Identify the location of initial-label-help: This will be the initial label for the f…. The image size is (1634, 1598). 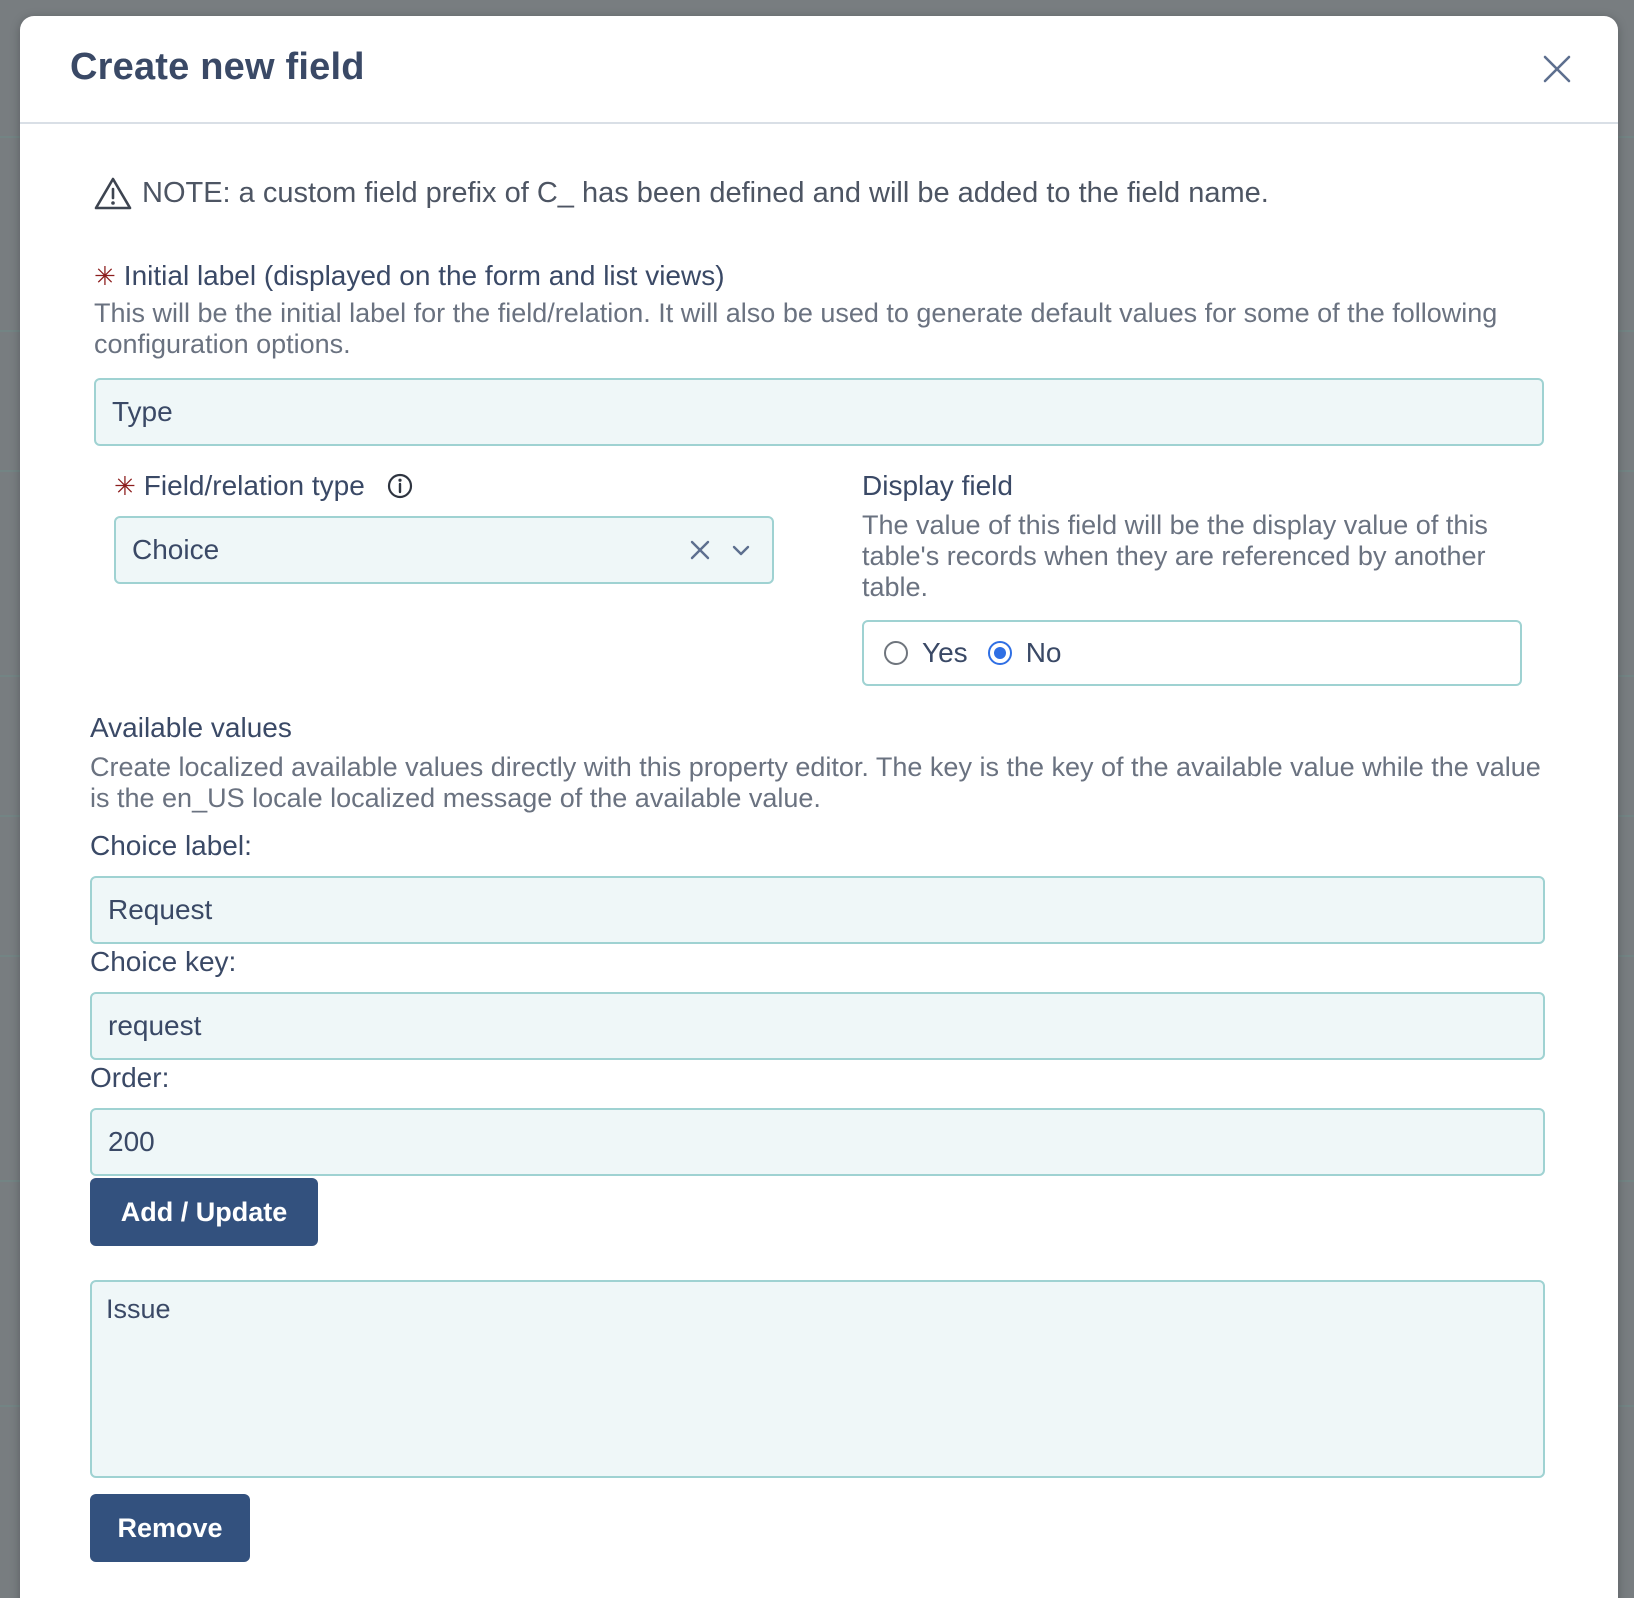
(796, 328).